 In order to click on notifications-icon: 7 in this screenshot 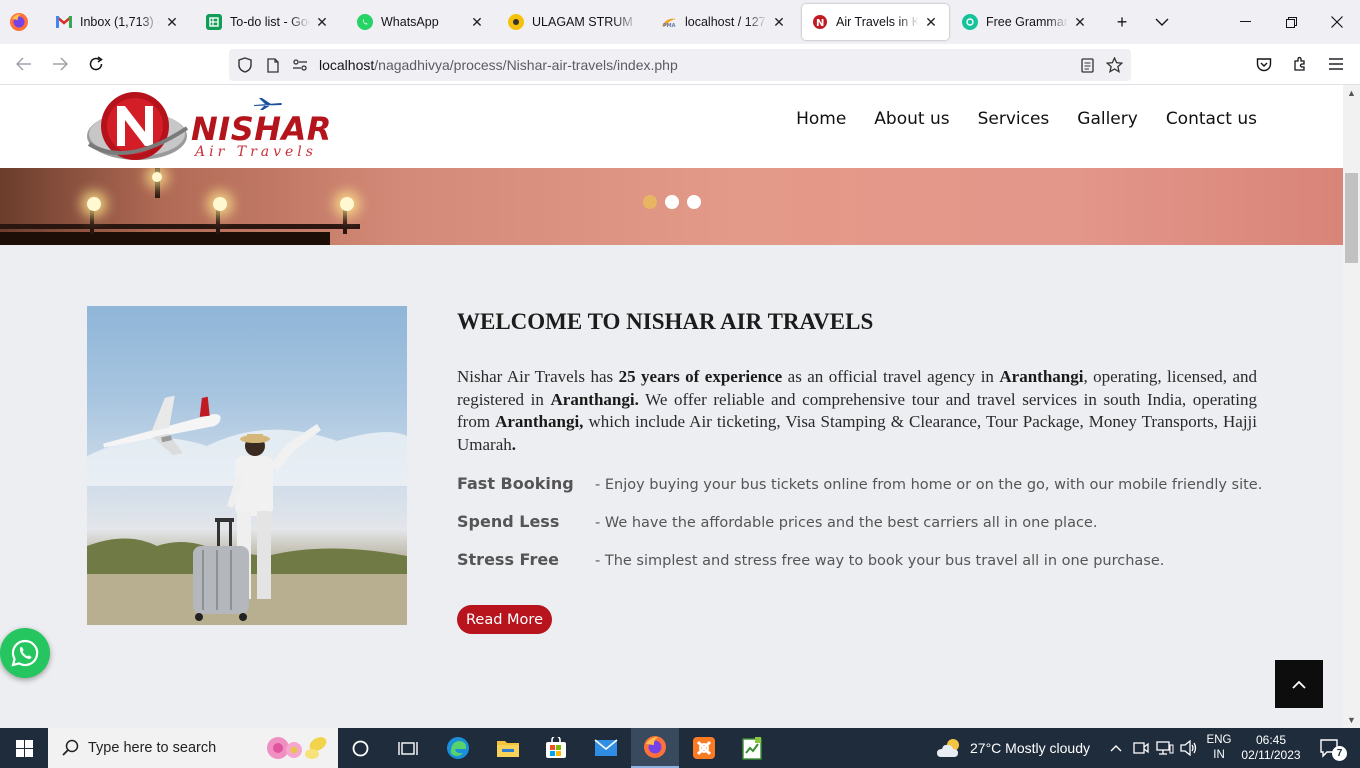, I will do `click(1330, 748)`.